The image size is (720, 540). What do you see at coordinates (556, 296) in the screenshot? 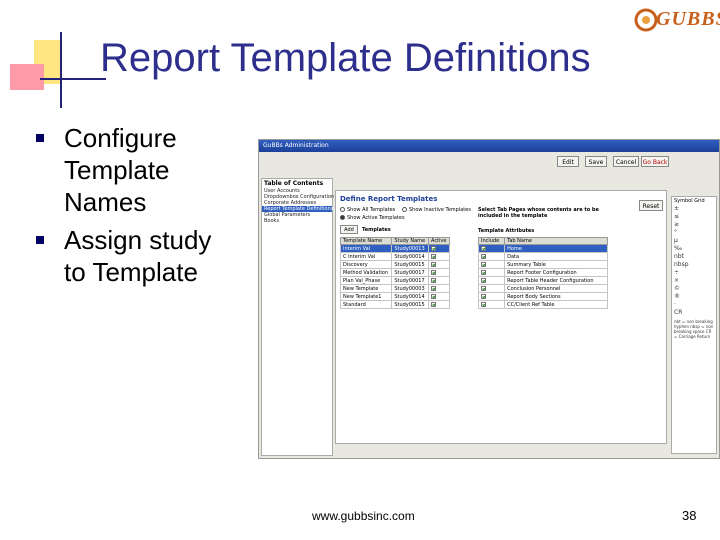
I see `tab-name-cell: Report Body Sections` at bounding box center [556, 296].